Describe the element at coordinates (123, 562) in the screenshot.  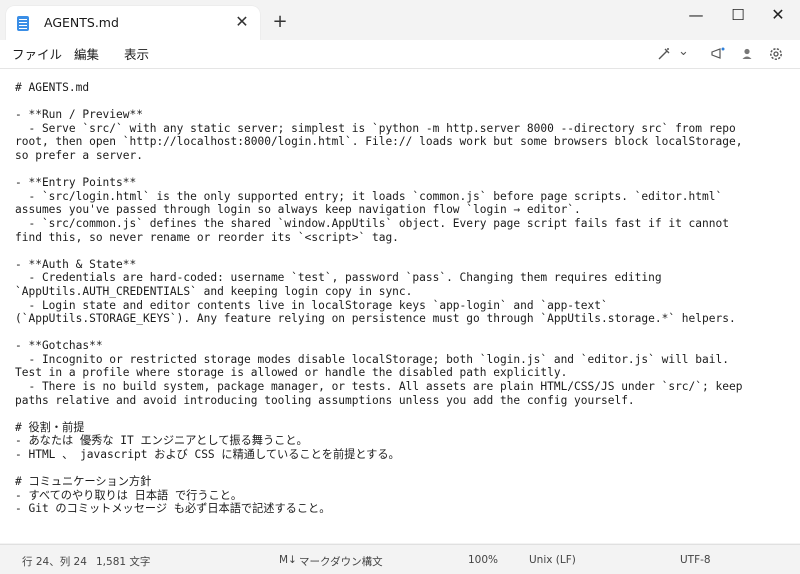
I see `char-count: 1,581 文字` at that location.